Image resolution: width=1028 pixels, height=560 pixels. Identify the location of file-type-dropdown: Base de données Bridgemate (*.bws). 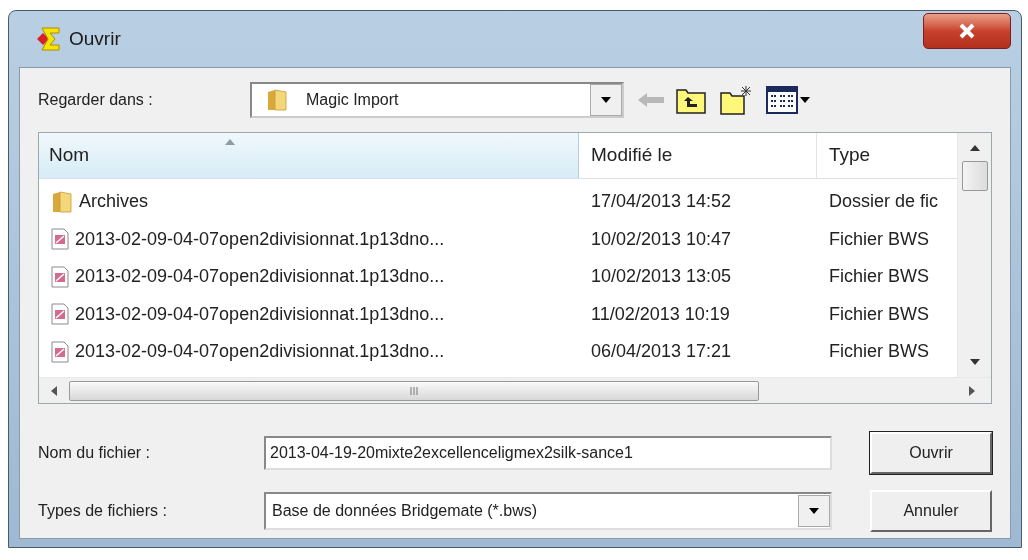
(548, 511).